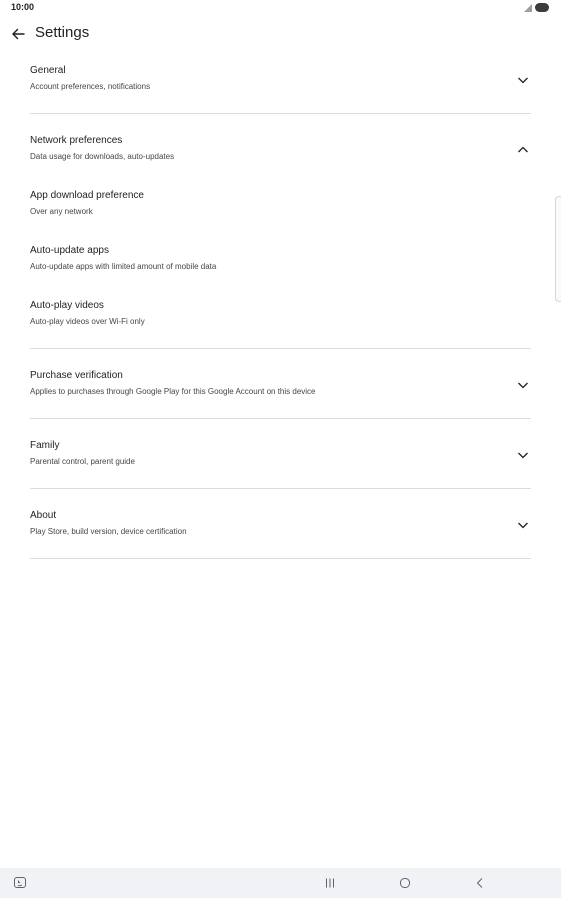  What do you see at coordinates (280, 457) in the screenshot?
I see `section-family: Family Parental control, parent guide` at bounding box center [280, 457].